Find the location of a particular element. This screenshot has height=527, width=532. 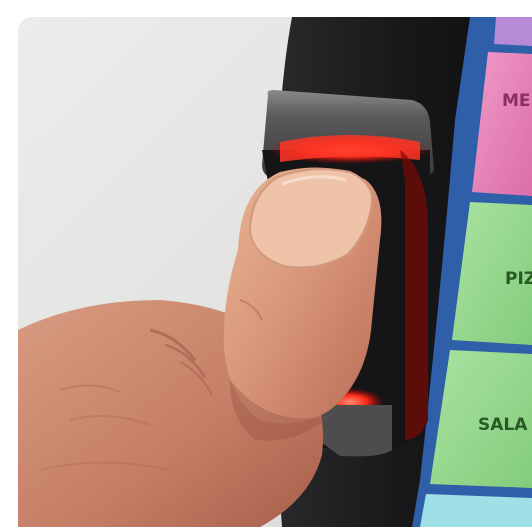

screen-button-label: PIZ is located at coordinates (518, 279).